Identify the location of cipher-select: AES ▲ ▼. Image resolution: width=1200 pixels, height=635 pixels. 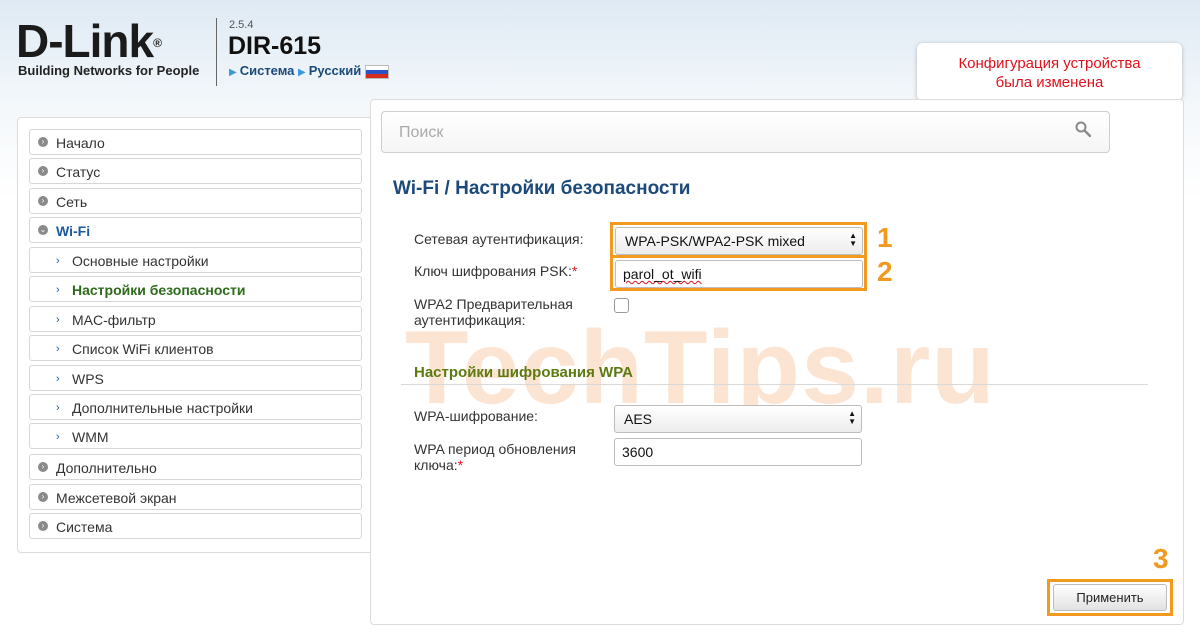
(738, 419).